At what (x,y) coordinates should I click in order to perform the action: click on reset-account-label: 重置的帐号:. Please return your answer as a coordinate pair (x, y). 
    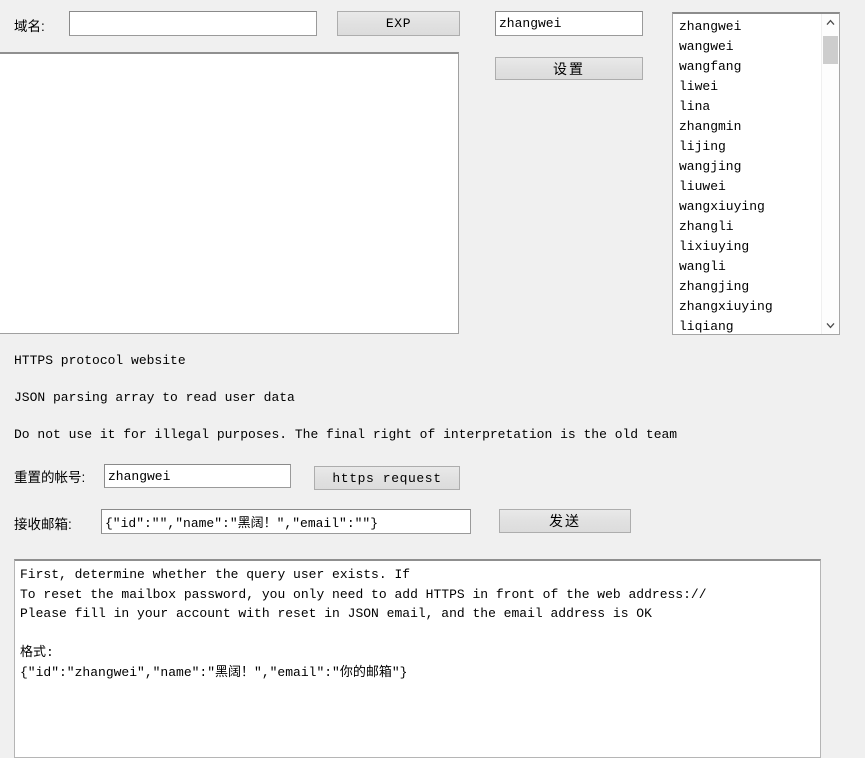
    Looking at the image, I should click on (50, 477).